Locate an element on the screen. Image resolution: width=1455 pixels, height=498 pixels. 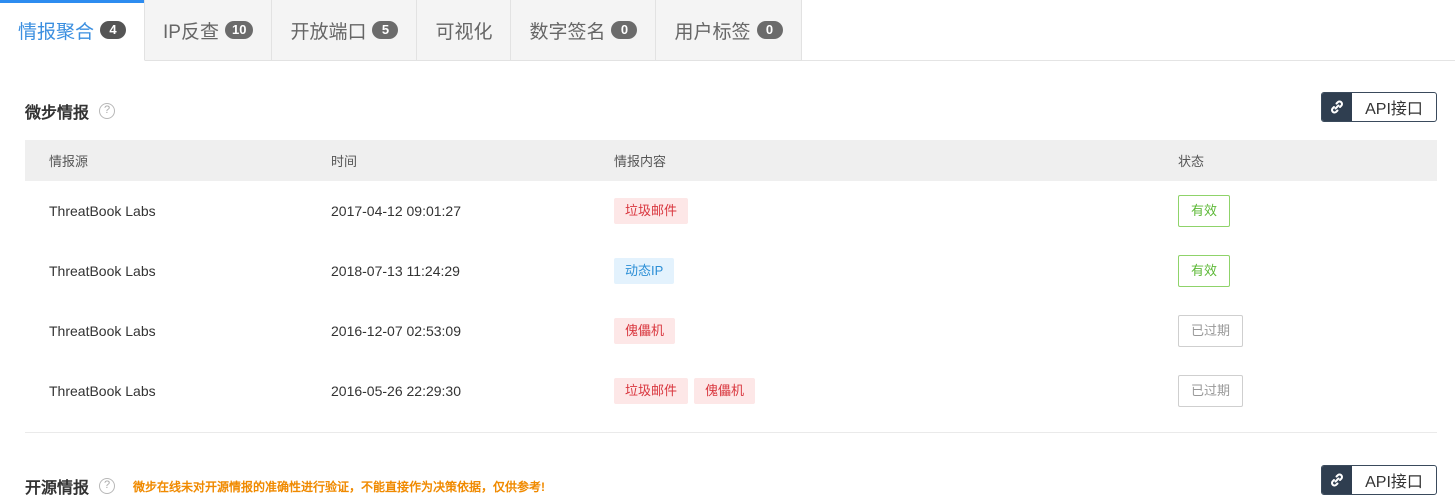
cell-time: 2016-12-07 02:53:09 is located at coordinates (396, 331).